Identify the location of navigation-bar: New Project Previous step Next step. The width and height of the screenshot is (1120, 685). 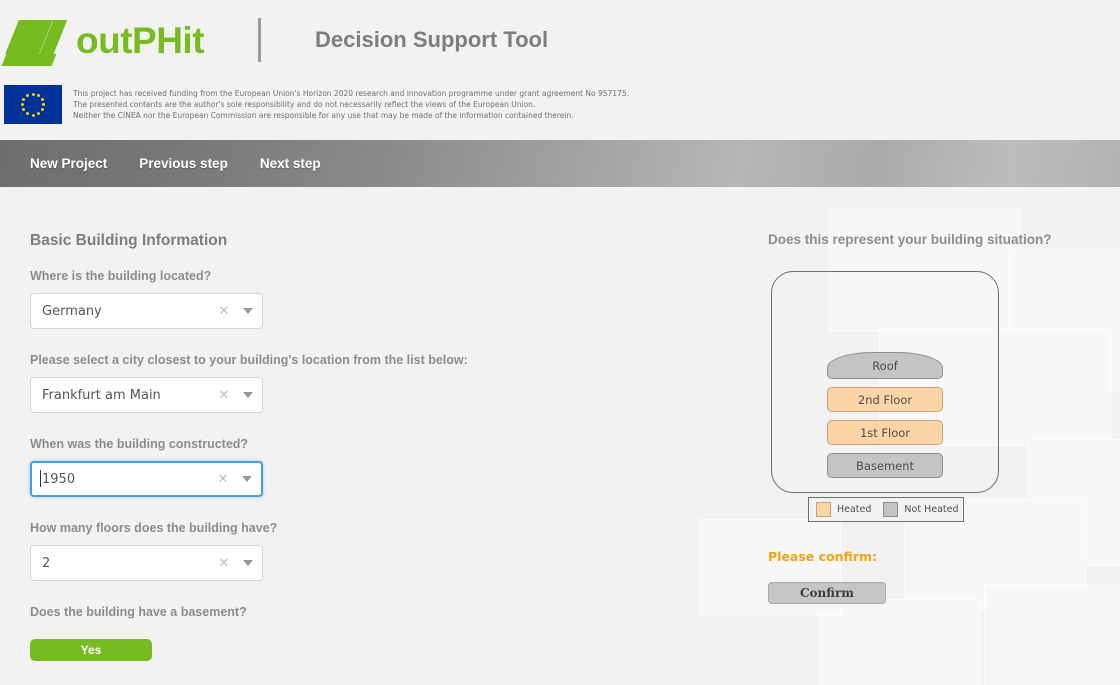
(560, 163).